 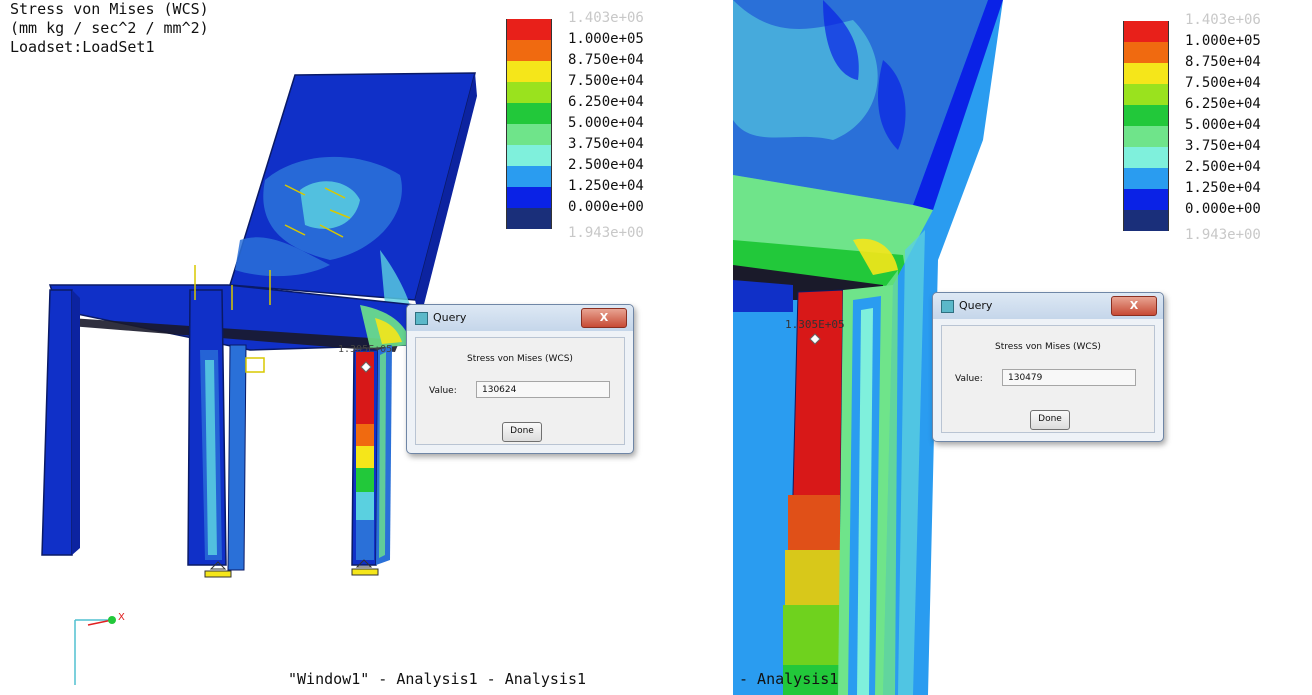 What do you see at coordinates (82, 47) in the screenshot?
I see `result-loadset: Loadset:LoadSet1` at bounding box center [82, 47].